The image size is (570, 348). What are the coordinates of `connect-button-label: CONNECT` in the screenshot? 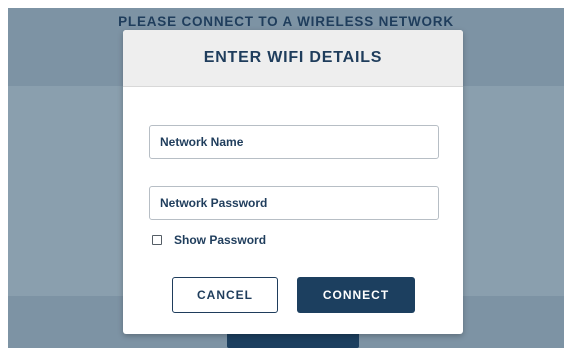 It's located at (356, 295).